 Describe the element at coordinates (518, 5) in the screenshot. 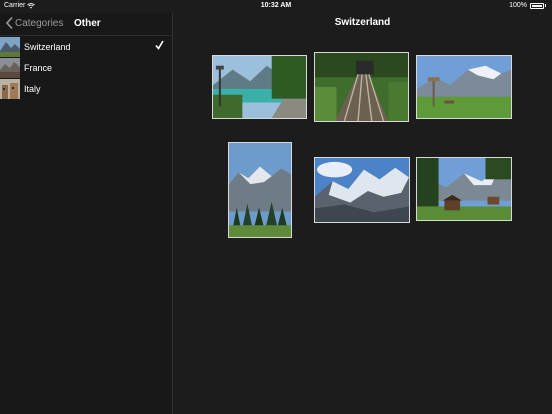

I see `battery-percent: 100%` at that location.